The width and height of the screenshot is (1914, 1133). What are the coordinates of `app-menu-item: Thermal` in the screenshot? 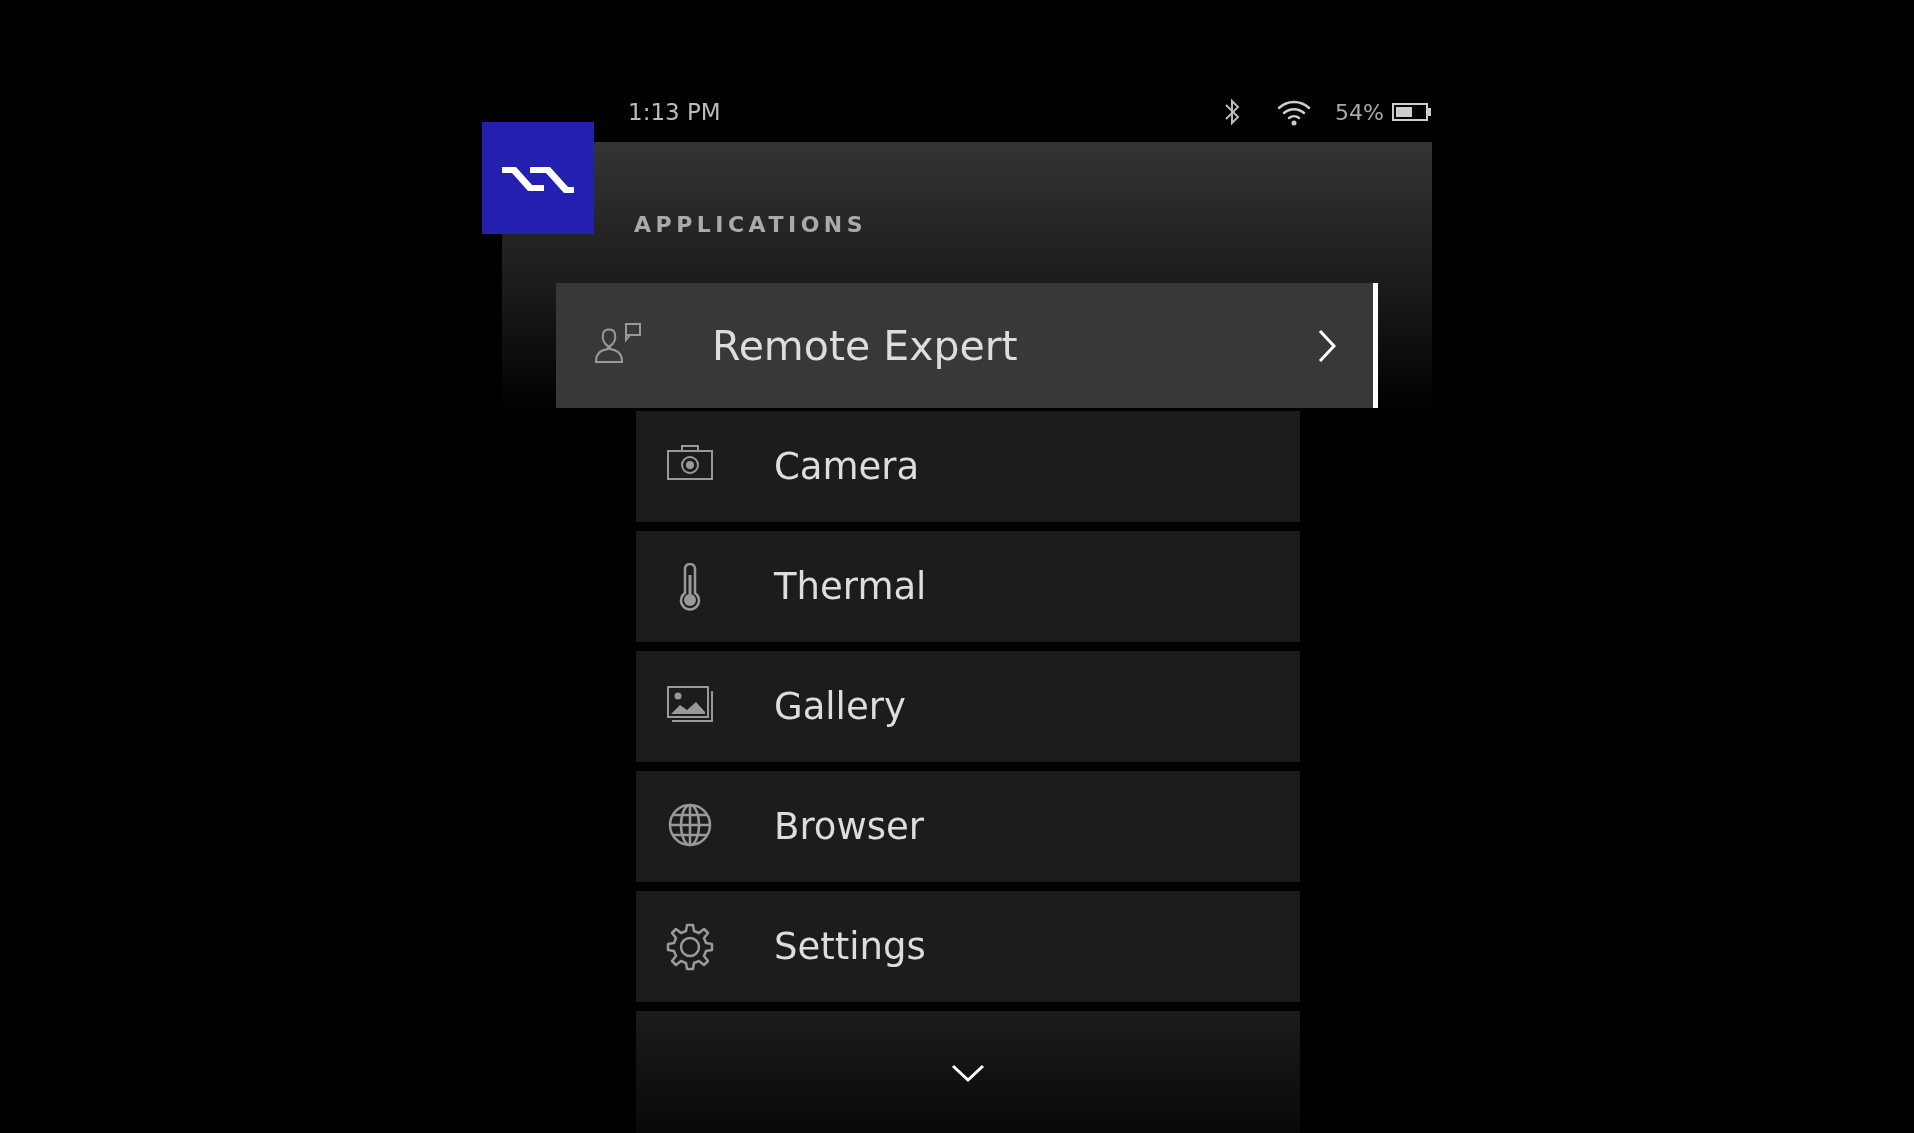 It's located at (968, 586).